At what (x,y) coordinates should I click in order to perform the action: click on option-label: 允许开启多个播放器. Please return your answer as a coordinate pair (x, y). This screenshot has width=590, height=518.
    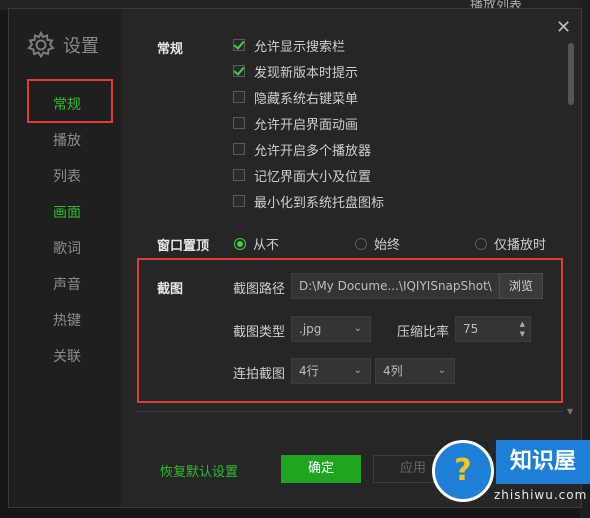
    Looking at the image, I should click on (313, 151).